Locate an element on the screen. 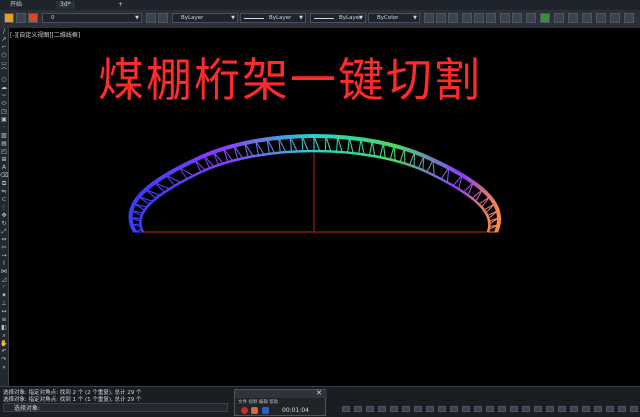  layer-props-icon is located at coordinates (9, 18).